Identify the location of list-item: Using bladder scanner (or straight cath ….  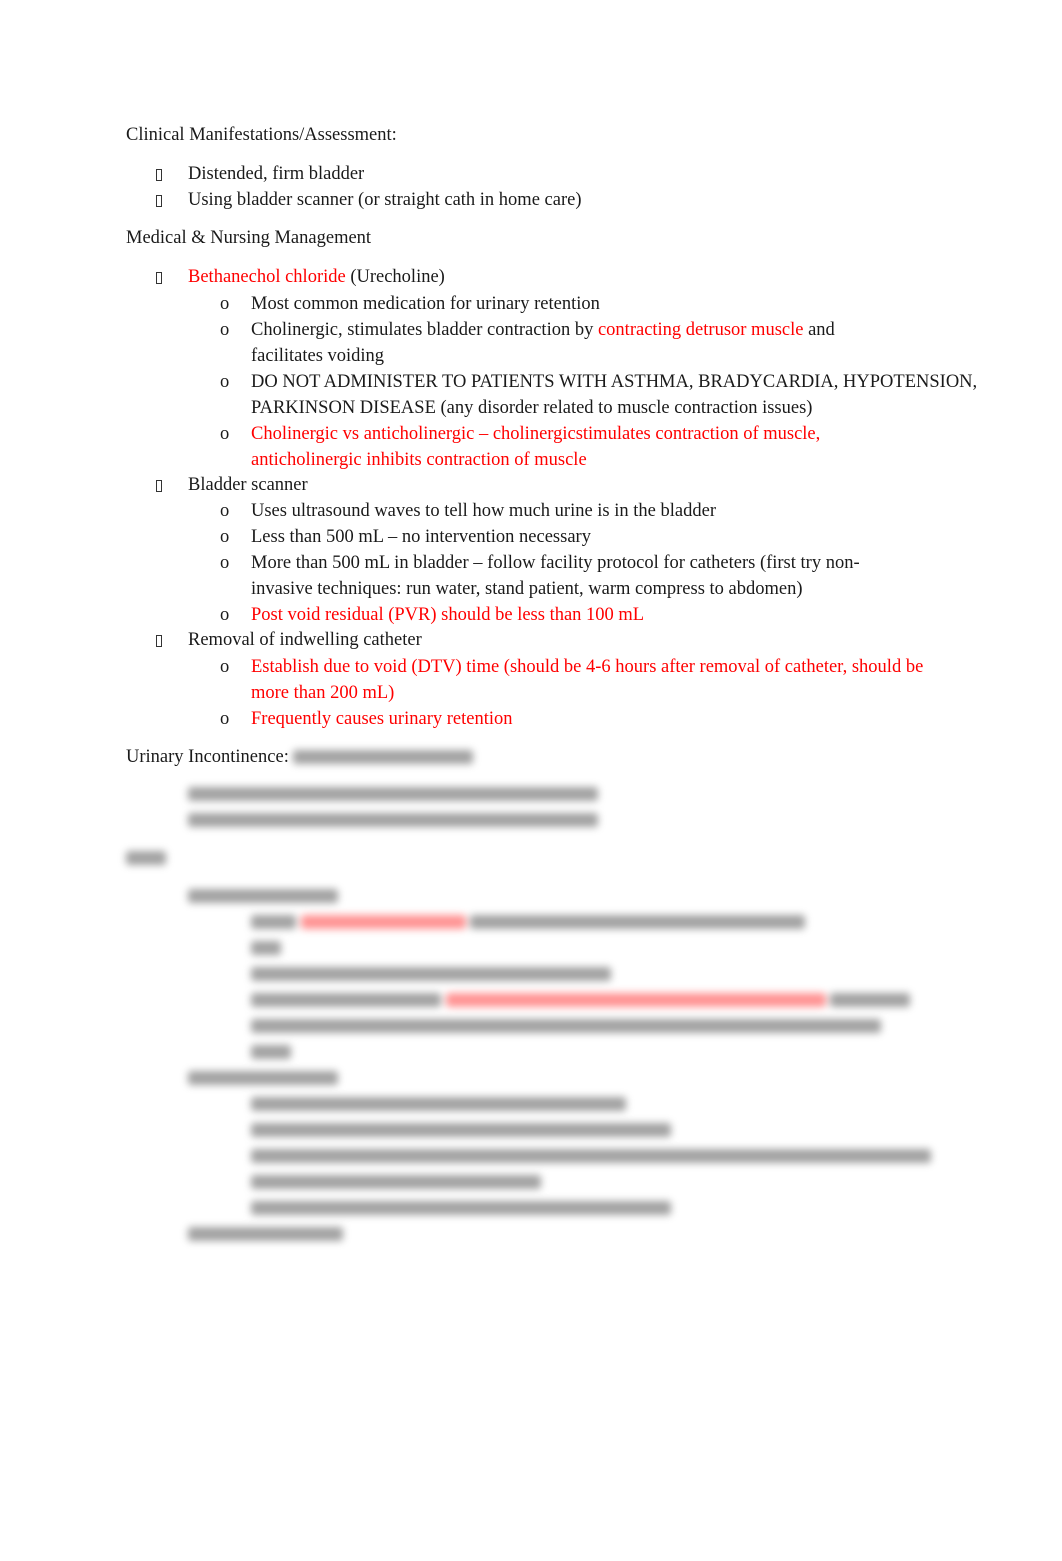
(566, 201).